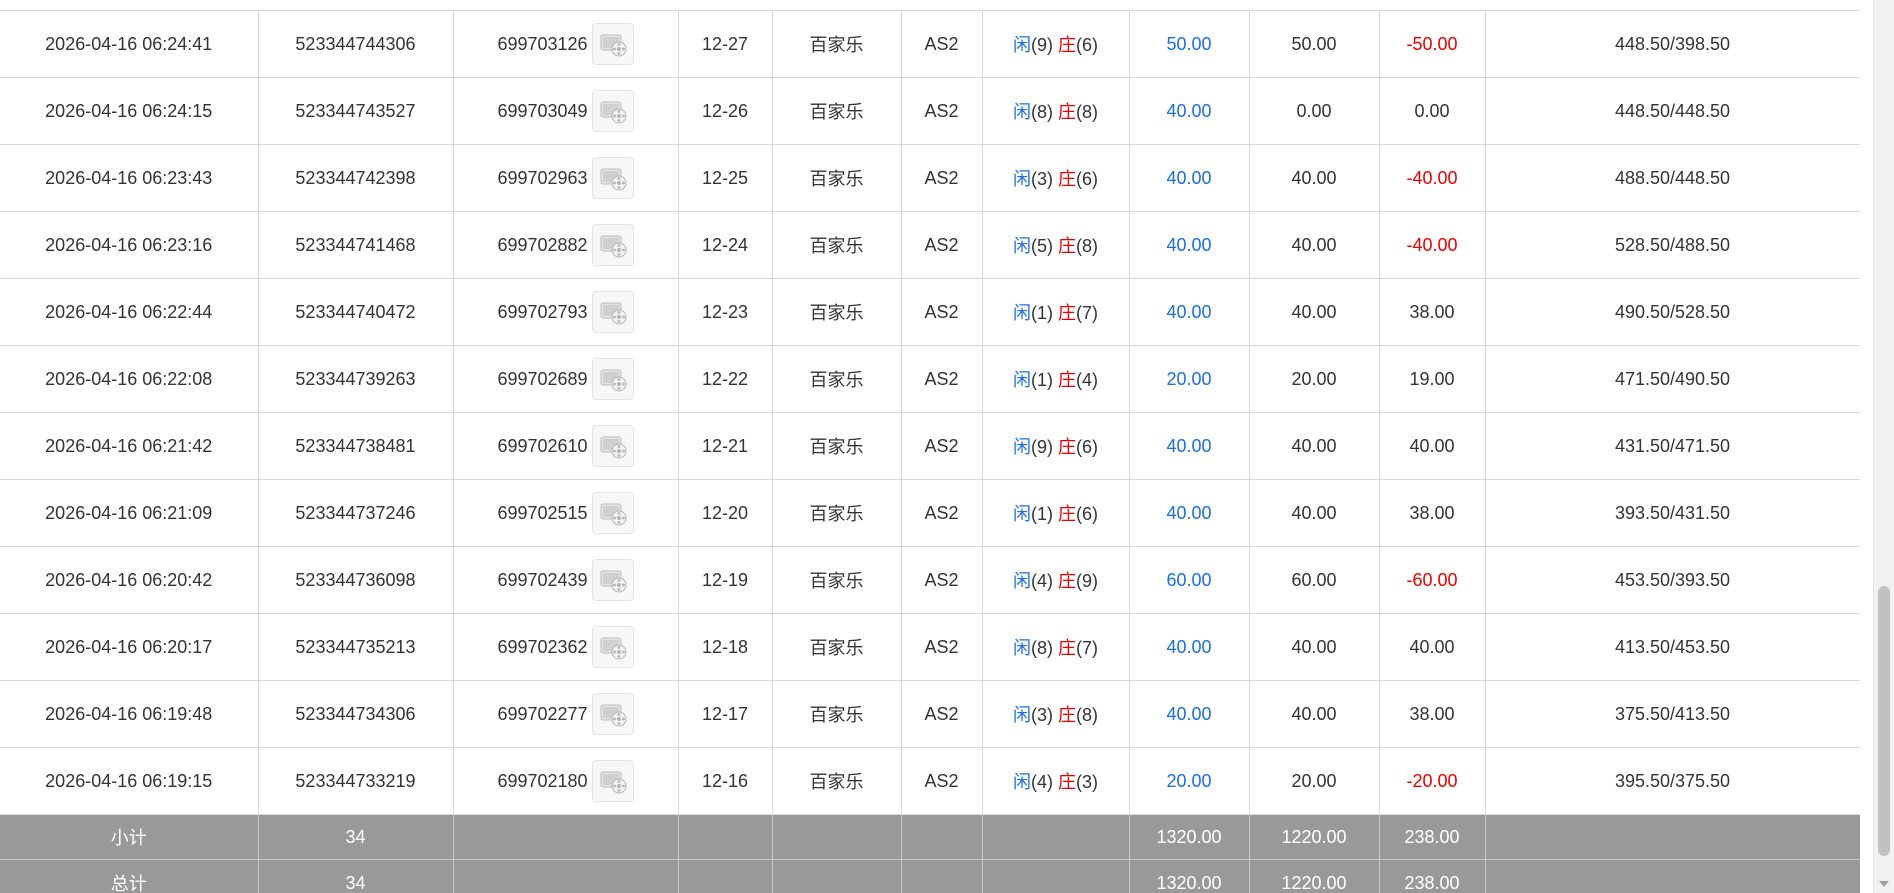  What do you see at coordinates (1314, 178) in the screenshot?
I see `valid-bet: 40.00` at bounding box center [1314, 178].